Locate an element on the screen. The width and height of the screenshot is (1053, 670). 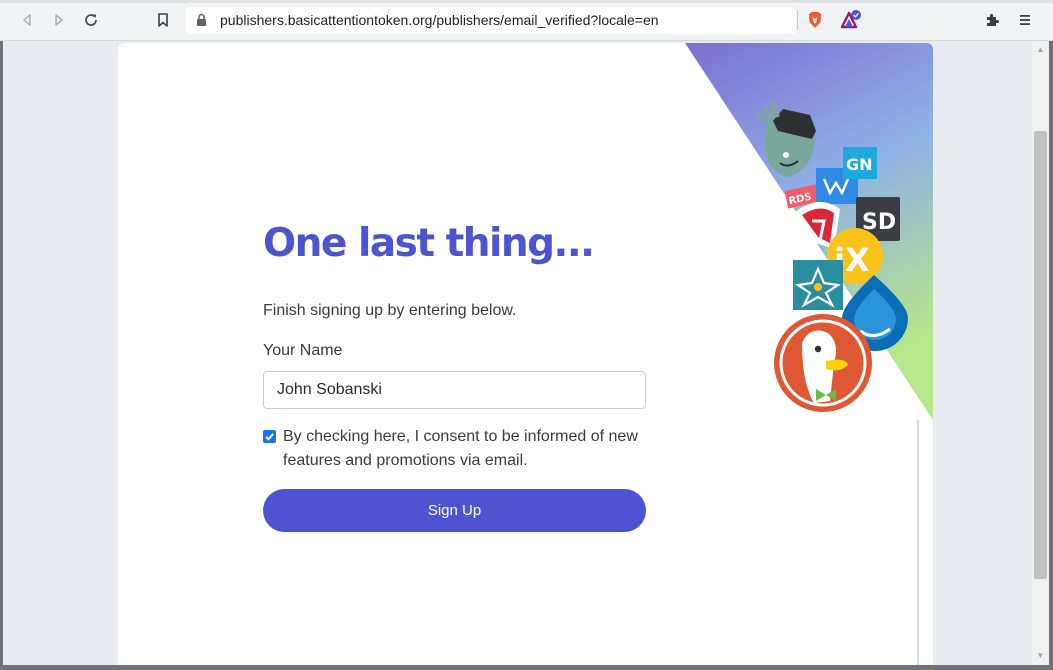
tab-strip-edge is located at coordinates (526, 1).